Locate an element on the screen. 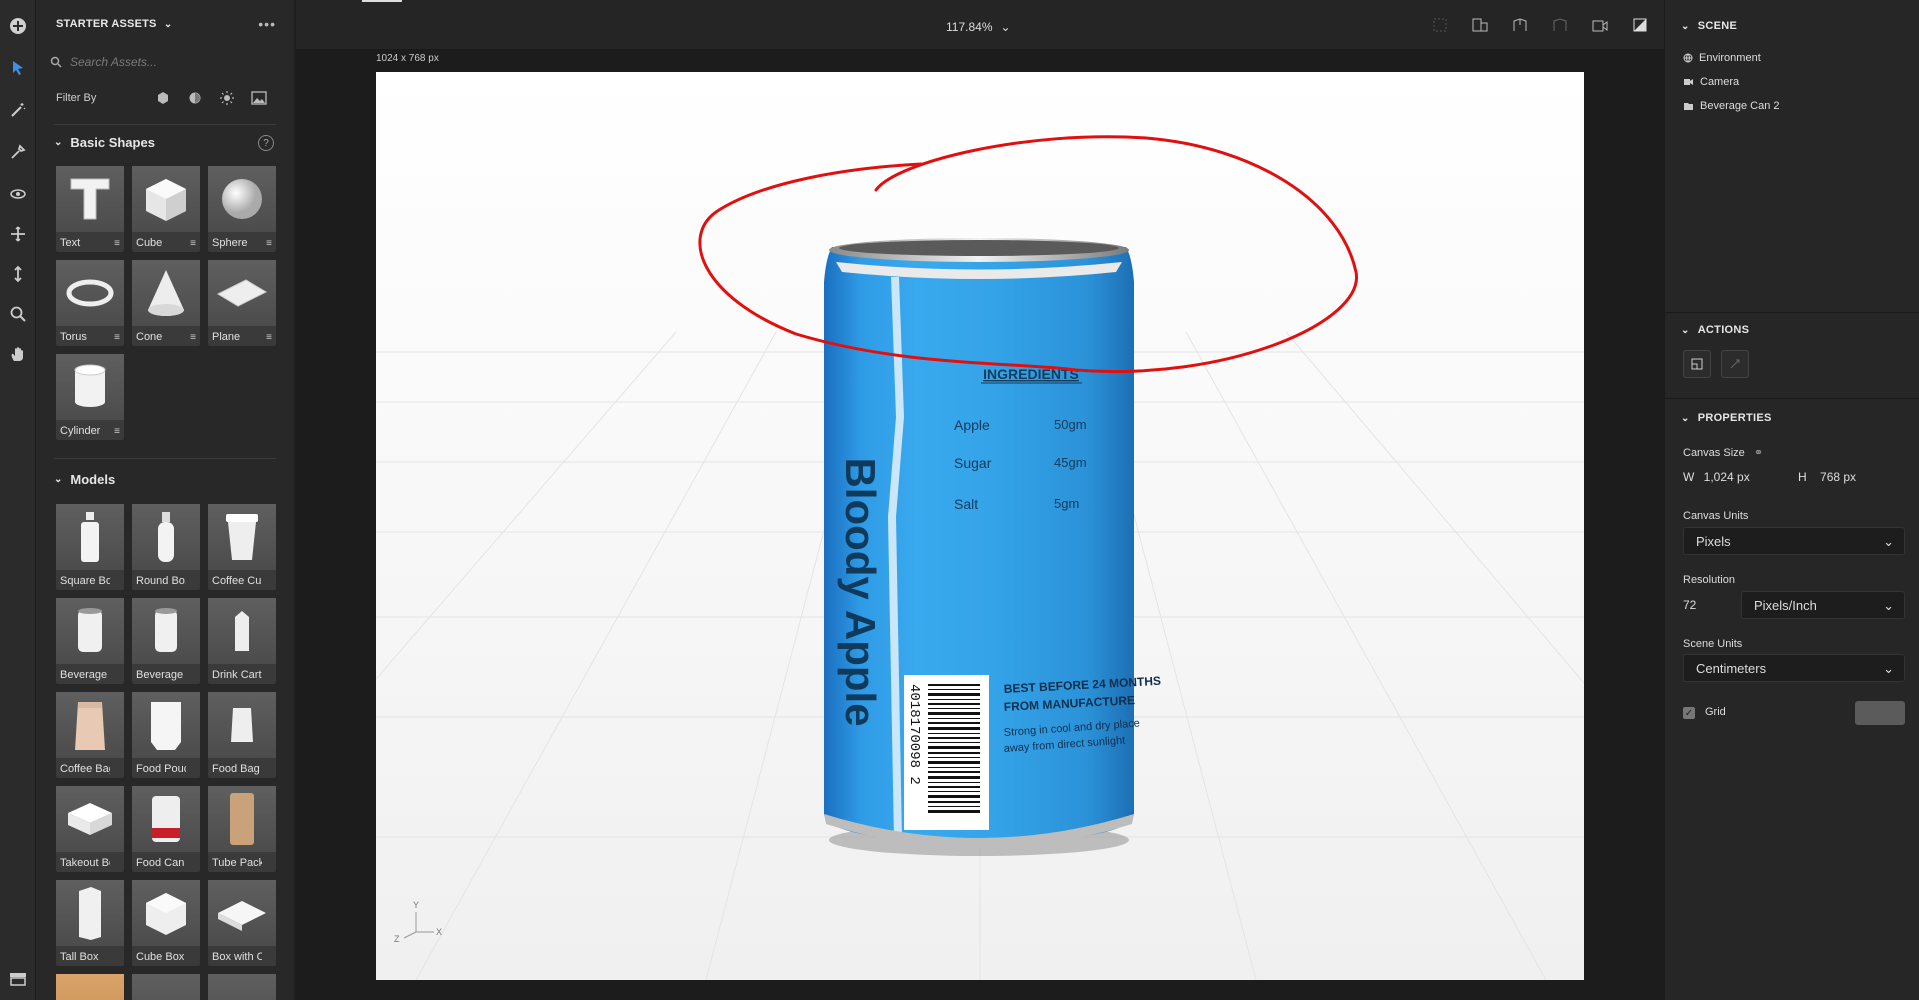  assets-panel-title: STARTER ASSETS ⌄ is located at coordinates (114, 24).